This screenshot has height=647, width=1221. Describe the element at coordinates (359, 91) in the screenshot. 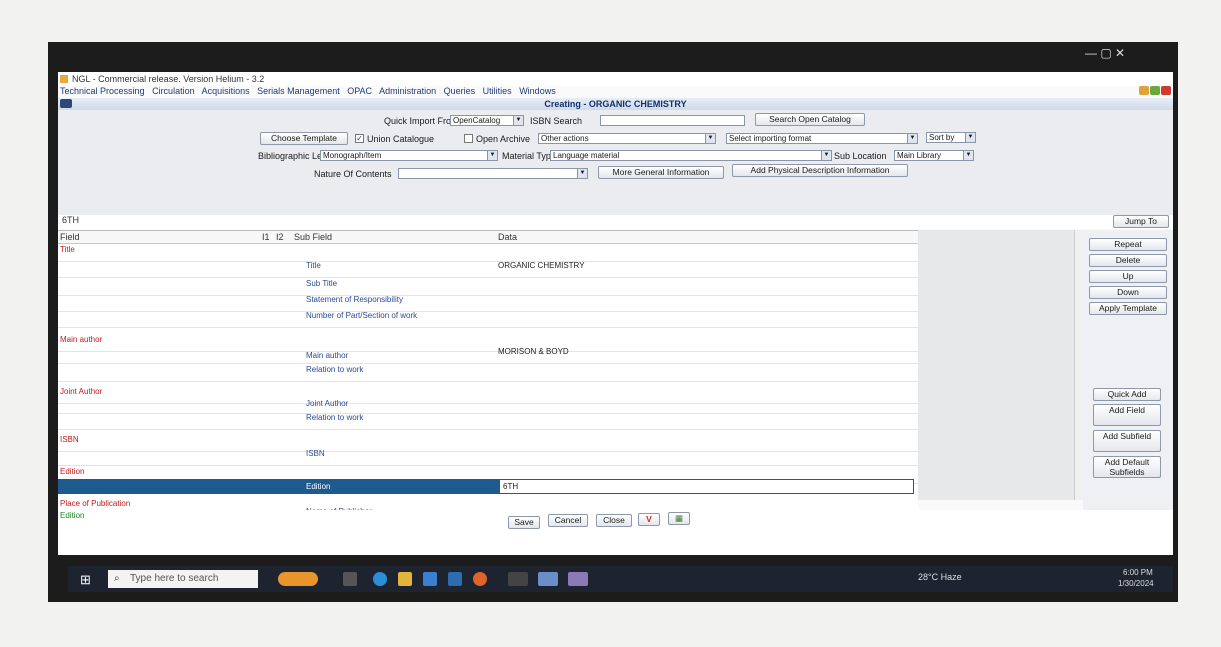

I see `menu-opac: OPAC` at that location.